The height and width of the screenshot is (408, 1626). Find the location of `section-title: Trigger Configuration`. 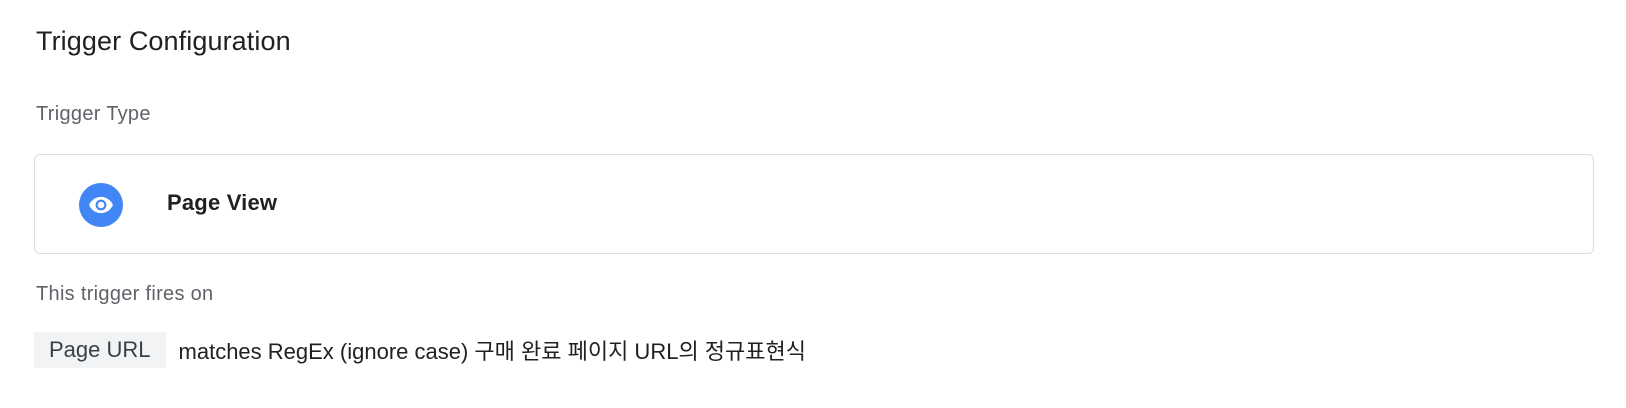

section-title: Trigger Configuration is located at coordinates (163, 41).